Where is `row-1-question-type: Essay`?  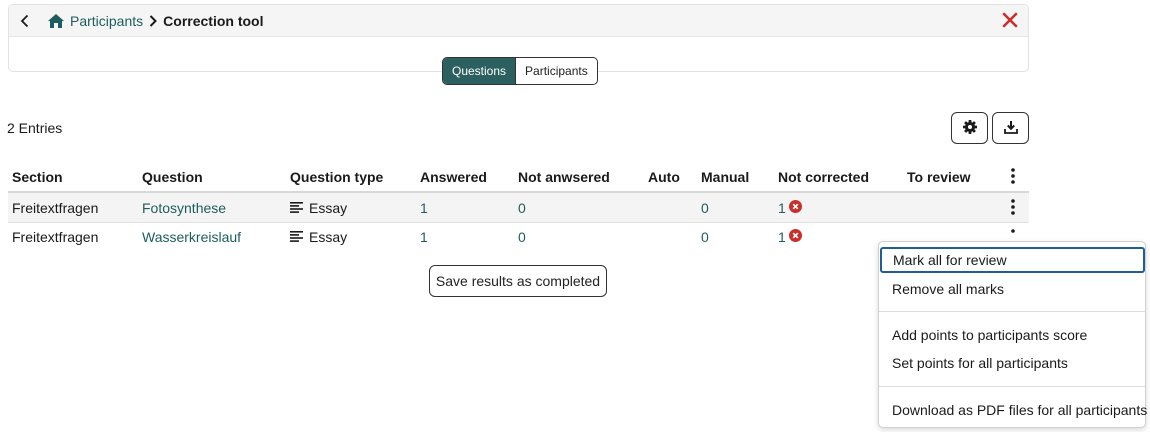
row-1-question-type: Essay is located at coordinates (318, 208).